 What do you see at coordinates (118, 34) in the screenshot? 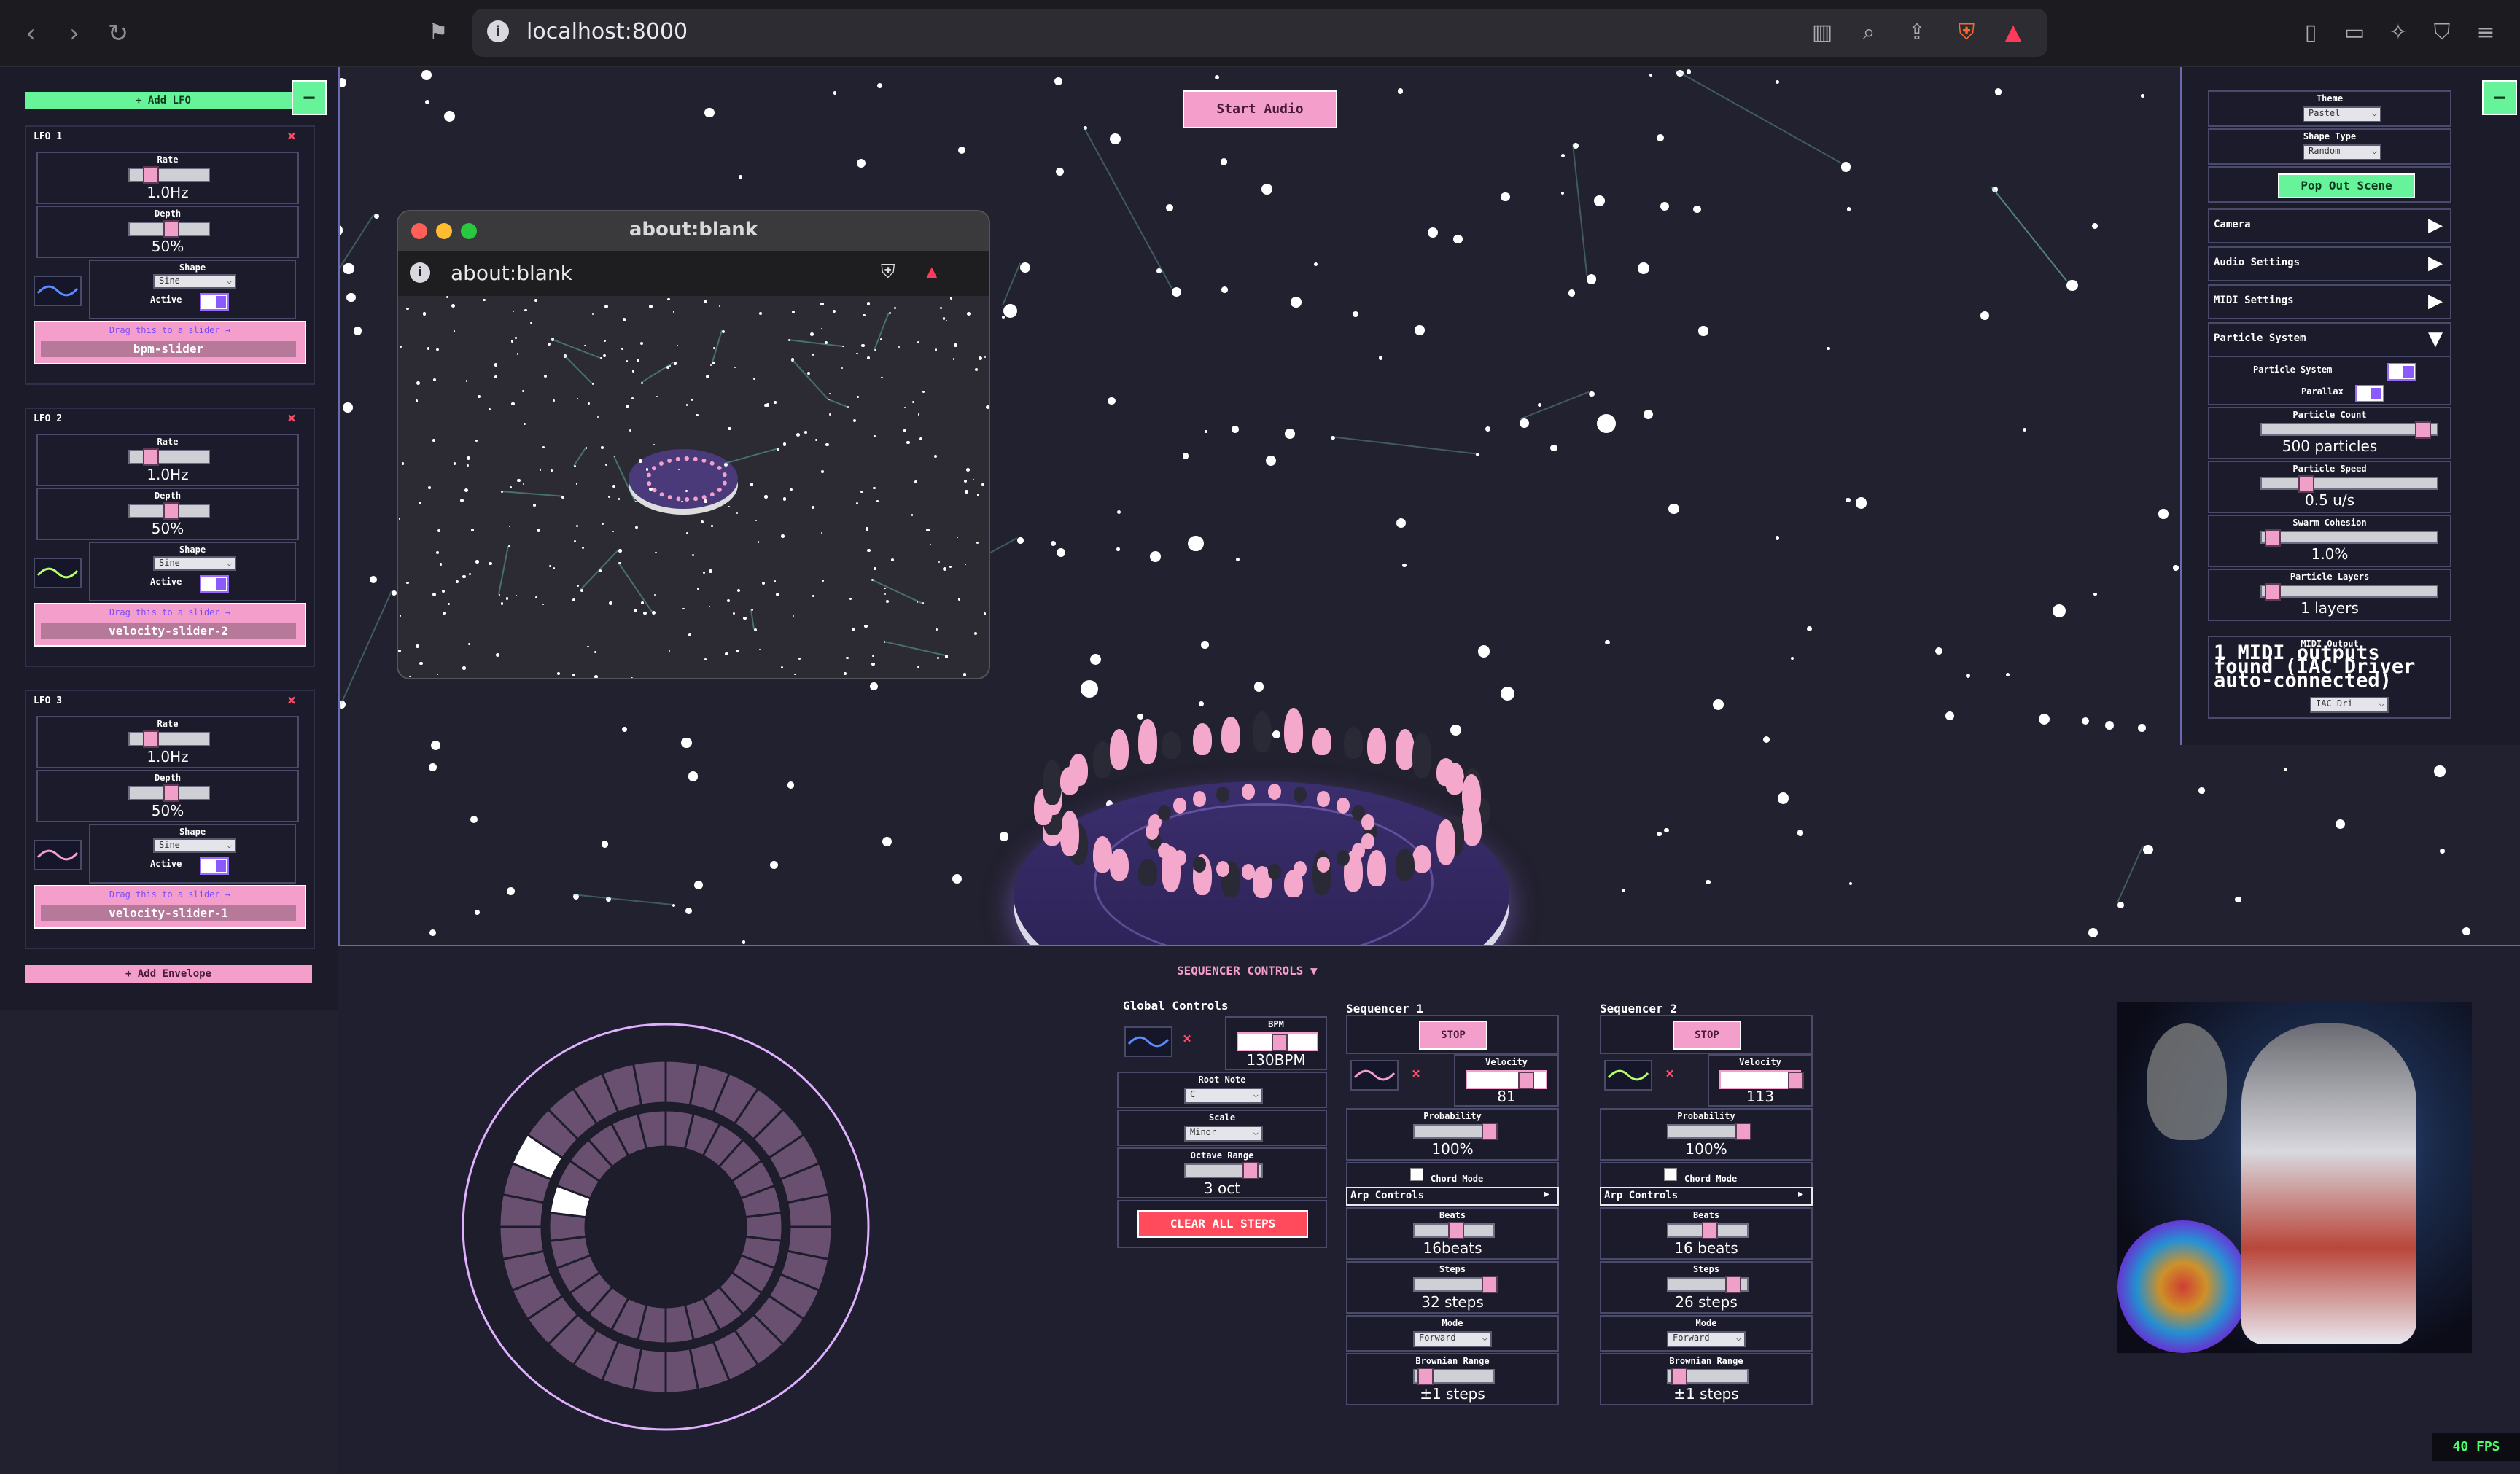
I see `reload-icon: ↻` at bounding box center [118, 34].